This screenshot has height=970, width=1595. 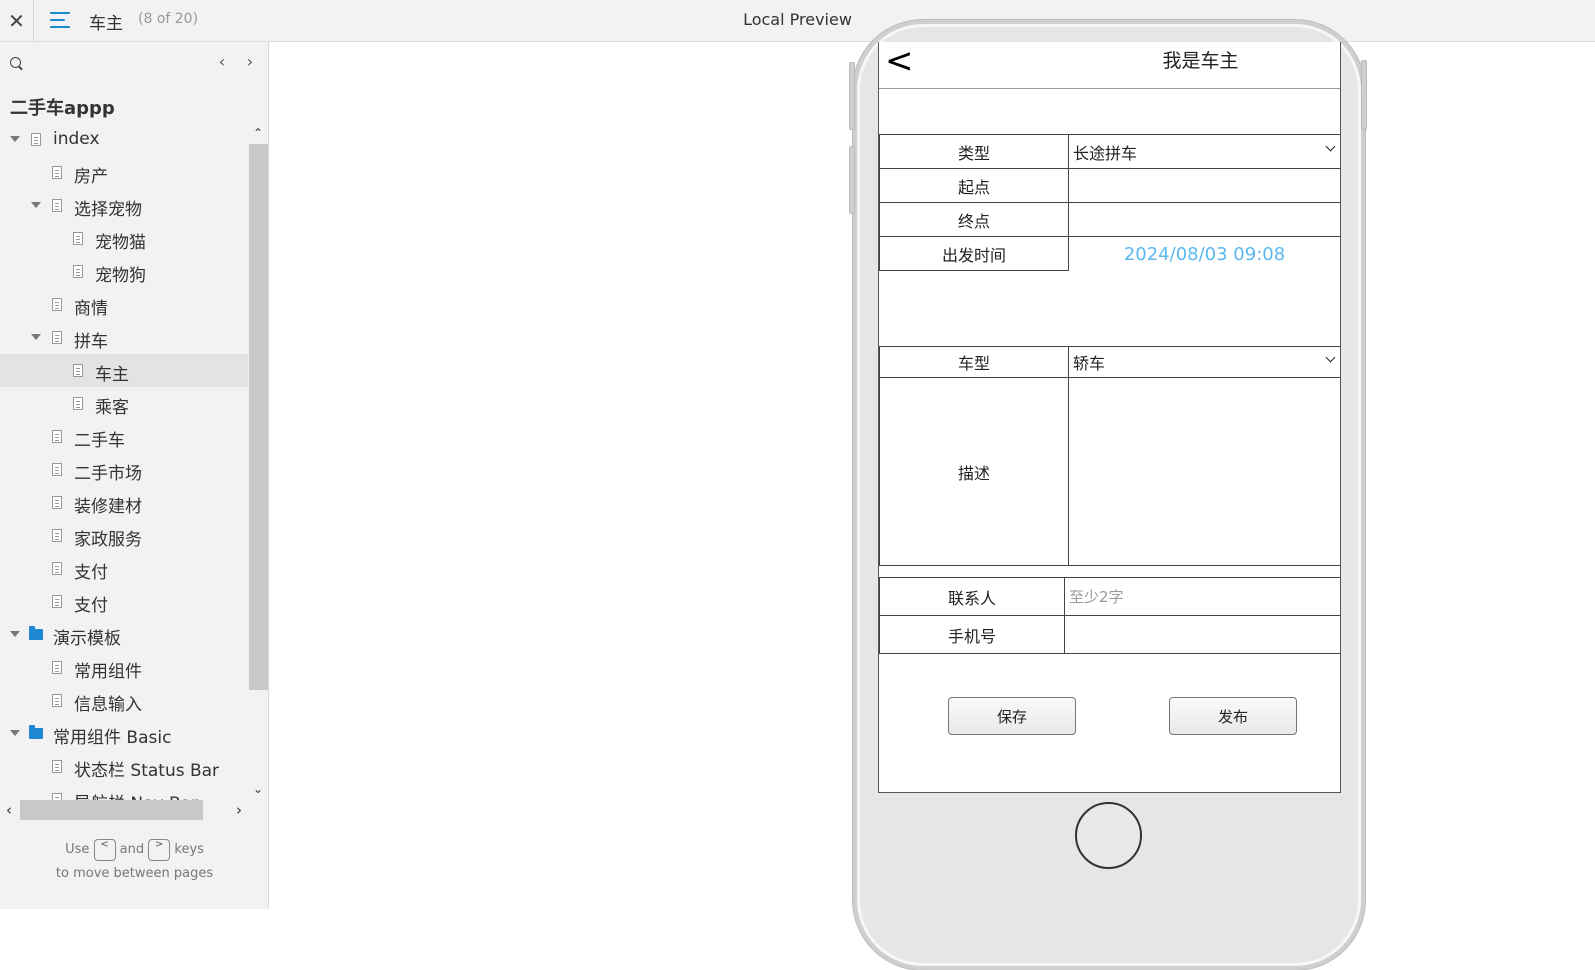 What do you see at coordinates (1012, 716) in the screenshot?
I see `save-button: 保存` at bounding box center [1012, 716].